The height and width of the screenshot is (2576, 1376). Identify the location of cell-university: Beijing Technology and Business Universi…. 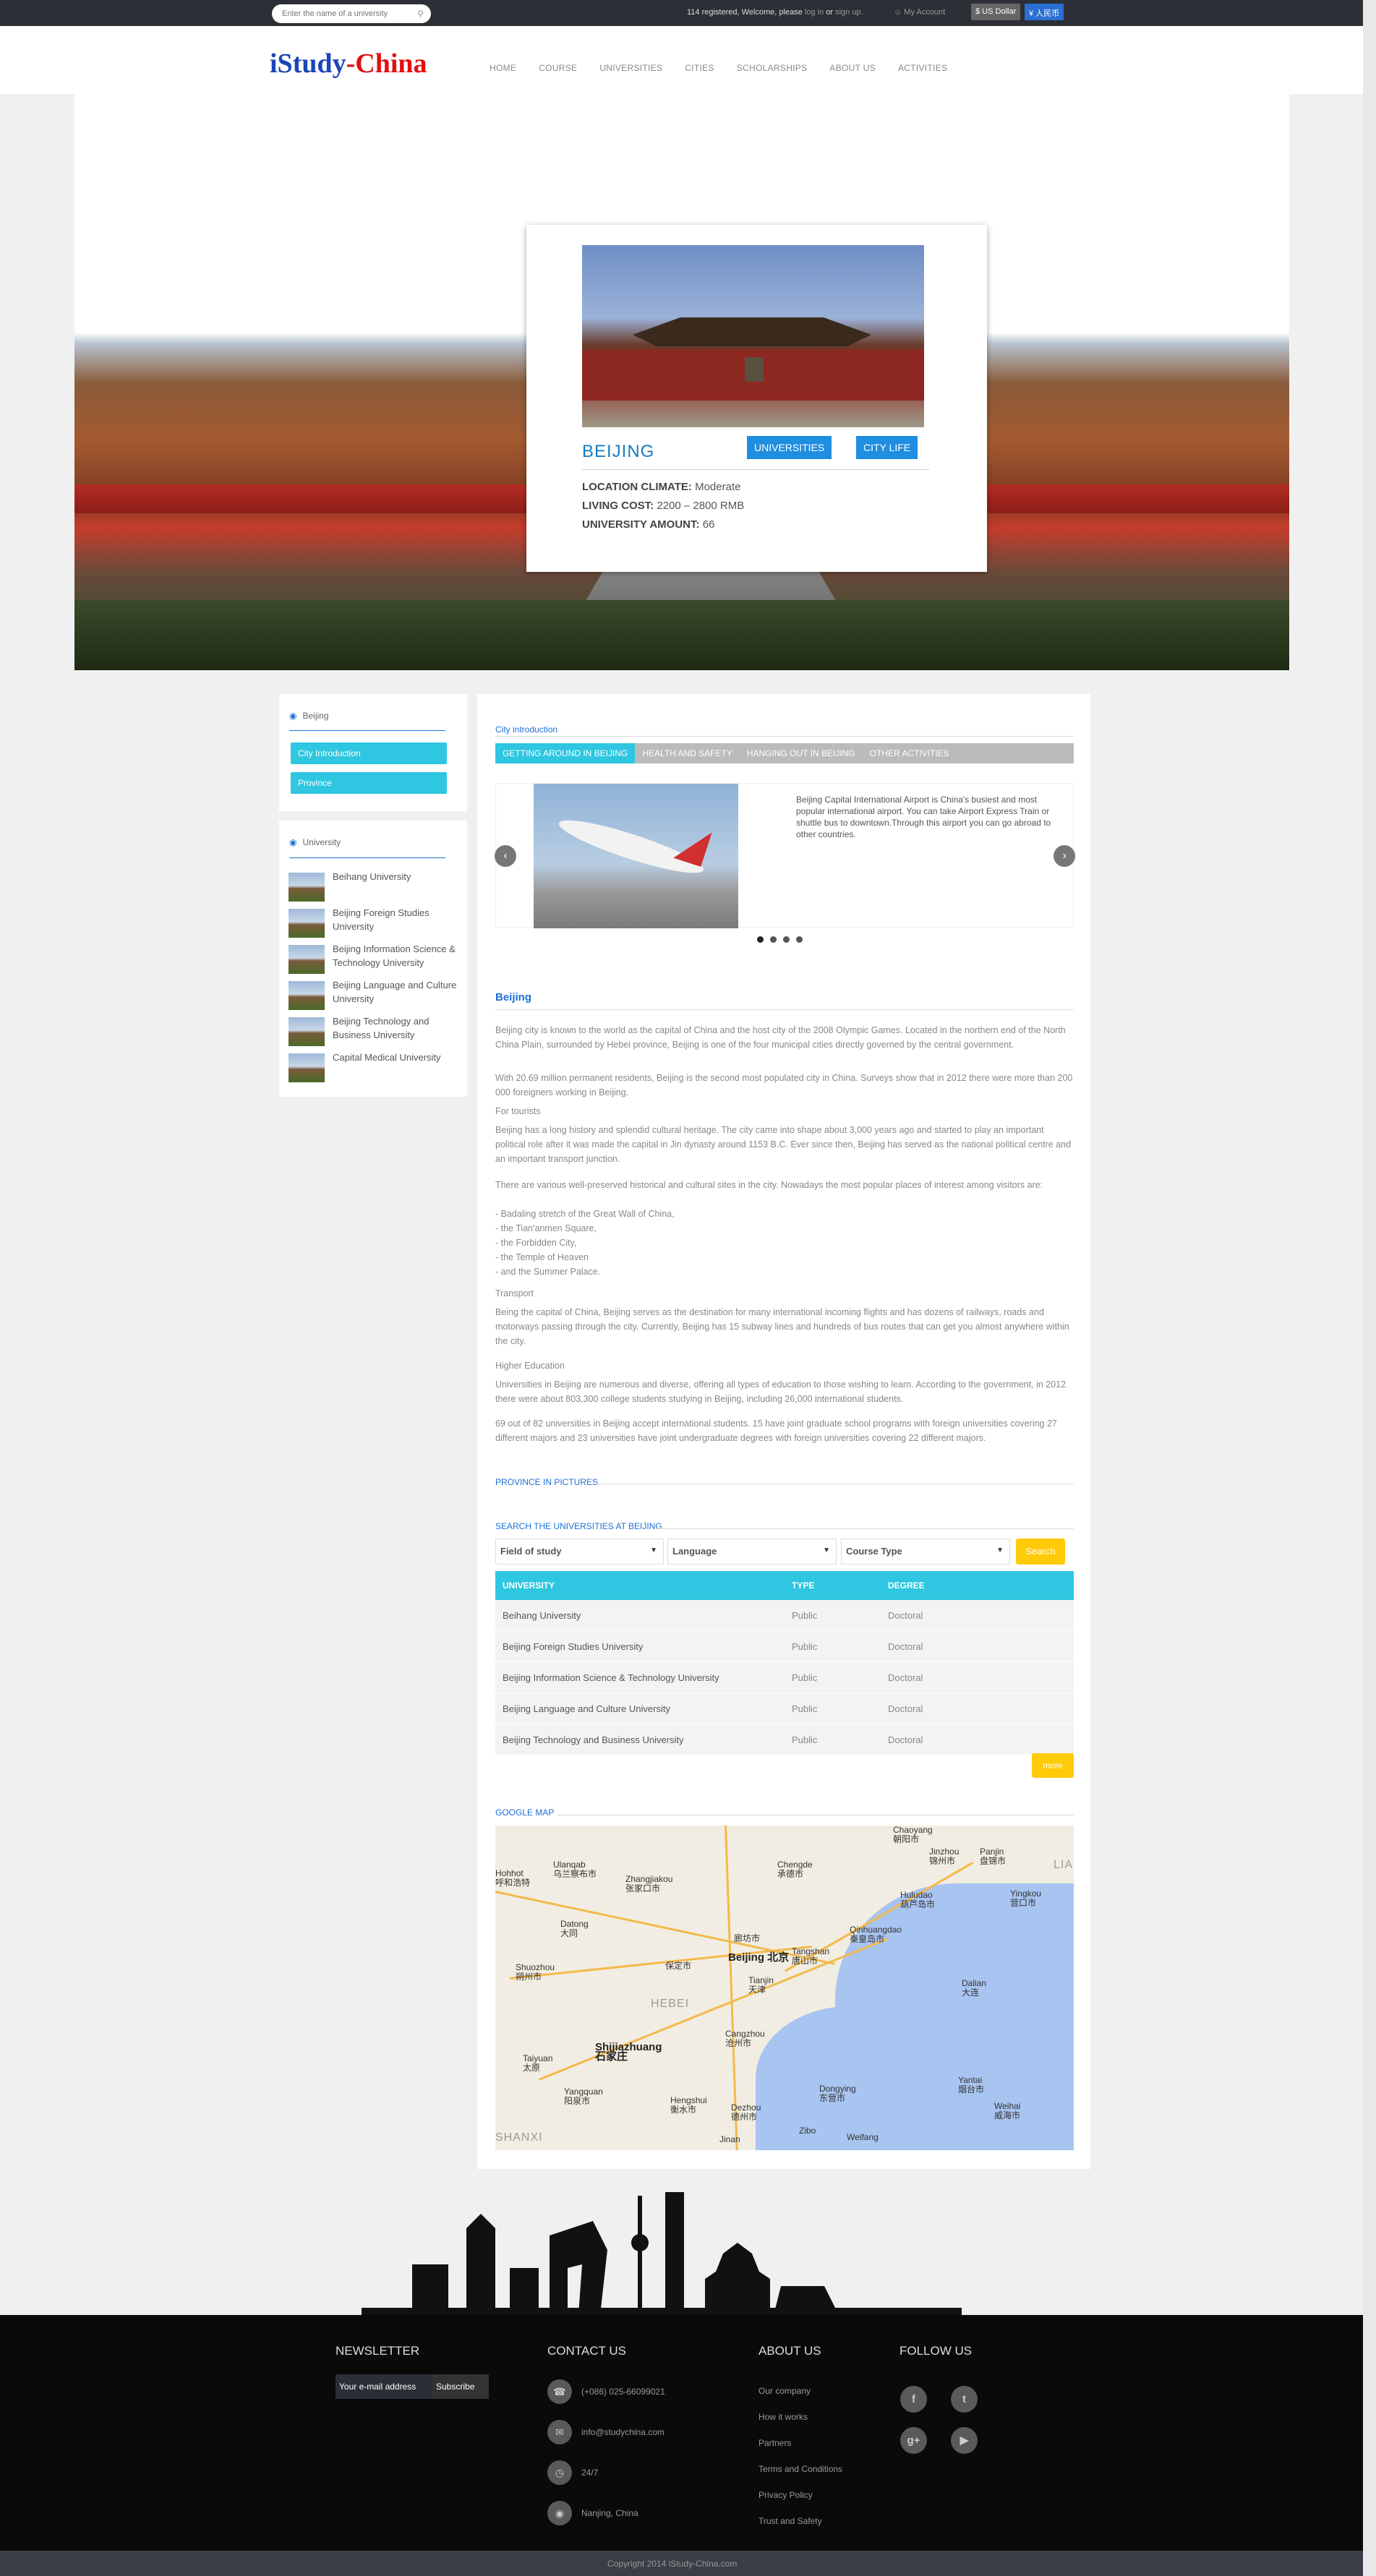
(593, 1739).